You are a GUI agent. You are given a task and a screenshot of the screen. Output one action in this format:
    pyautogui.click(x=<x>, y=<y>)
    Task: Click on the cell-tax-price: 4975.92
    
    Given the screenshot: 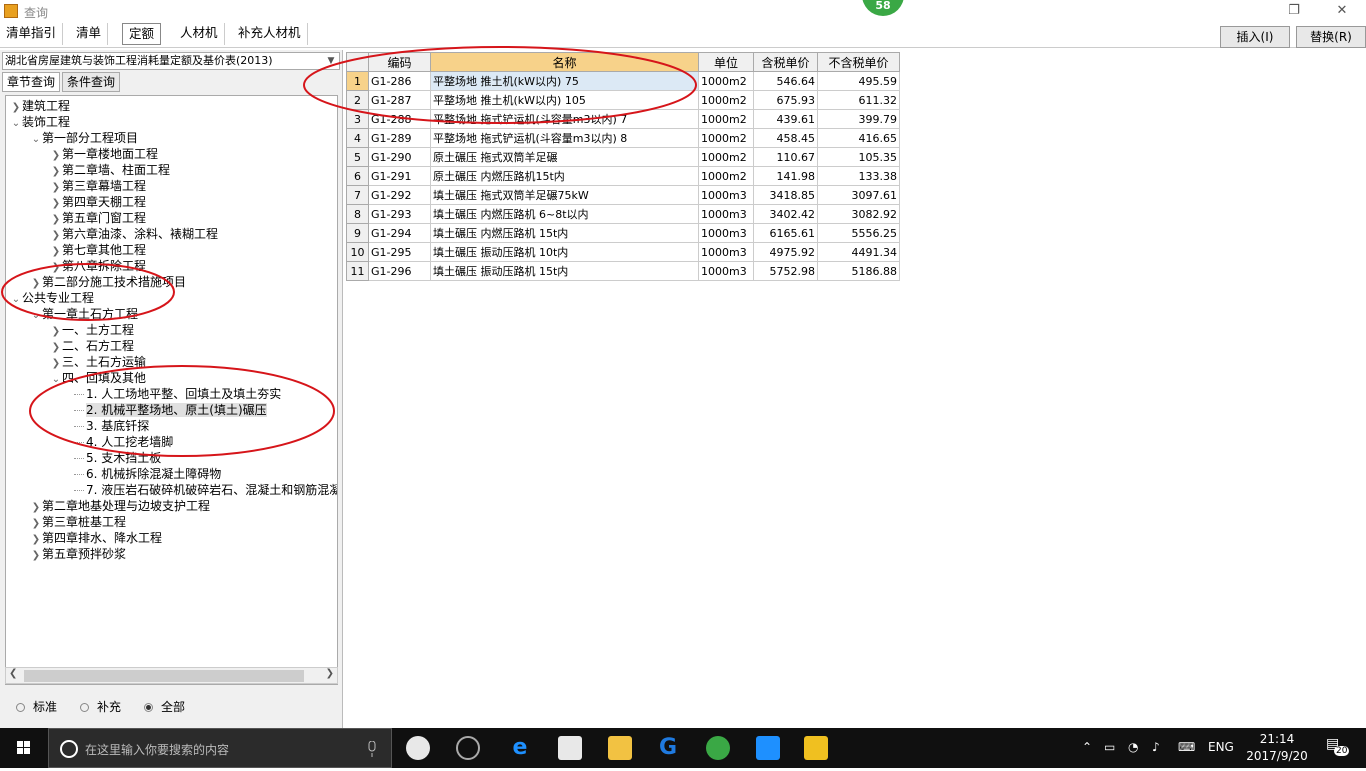 What is the action you would take?
    pyautogui.click(x=785, y=252)
    